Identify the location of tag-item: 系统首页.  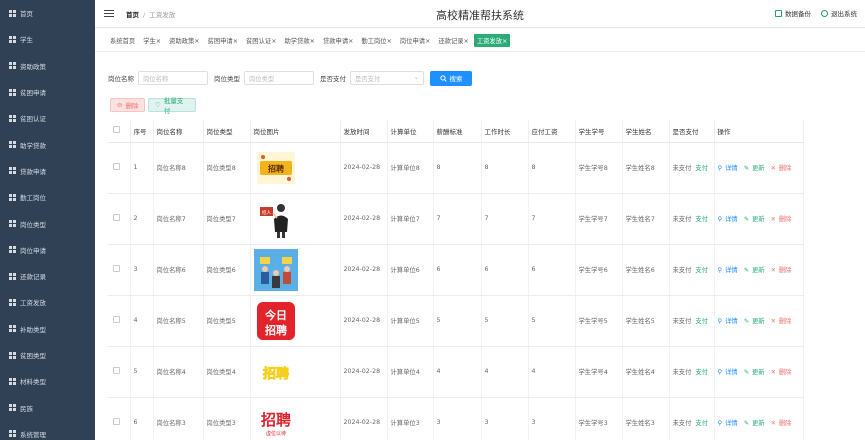
(122, 40).